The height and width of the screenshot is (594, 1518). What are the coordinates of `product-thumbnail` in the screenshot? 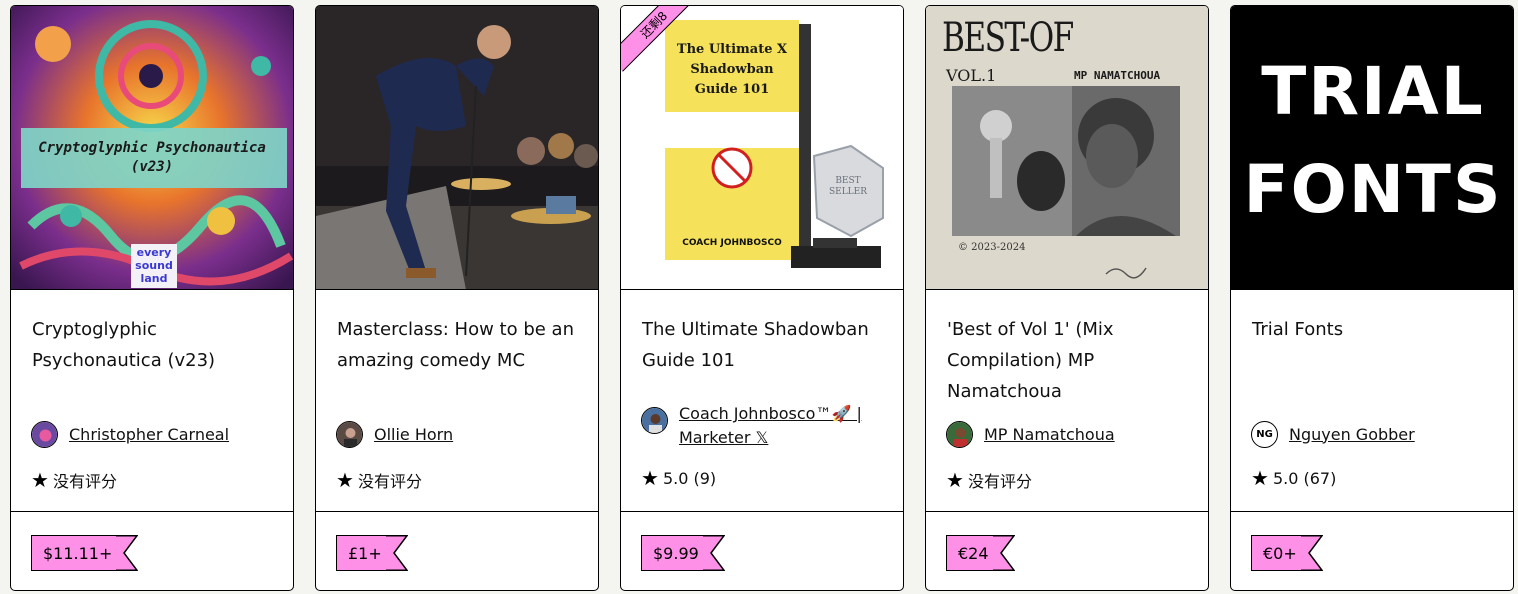 It's located at (457, 148).